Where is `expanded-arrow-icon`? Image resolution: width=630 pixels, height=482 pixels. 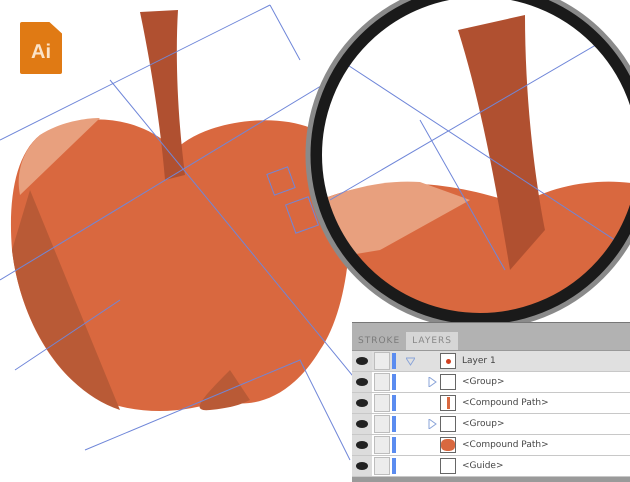
expanded-arrow-icon is located at coordinates (410, 361).